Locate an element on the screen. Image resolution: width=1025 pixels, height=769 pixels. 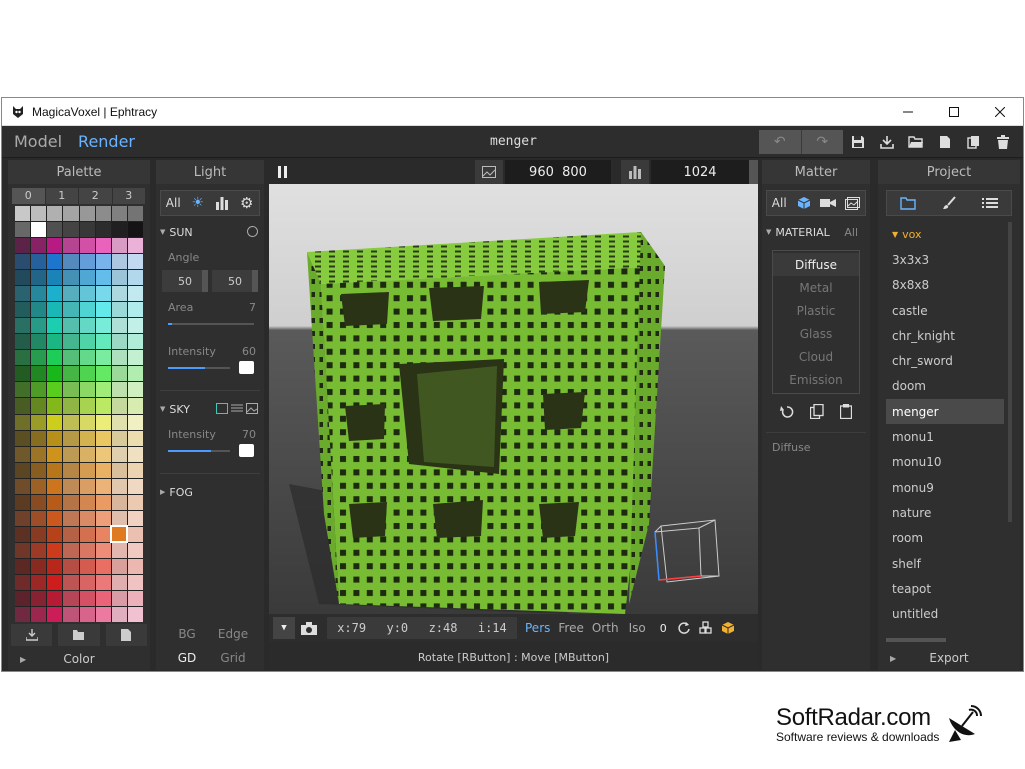
material-paste-button is located at coordinates (846, 413).